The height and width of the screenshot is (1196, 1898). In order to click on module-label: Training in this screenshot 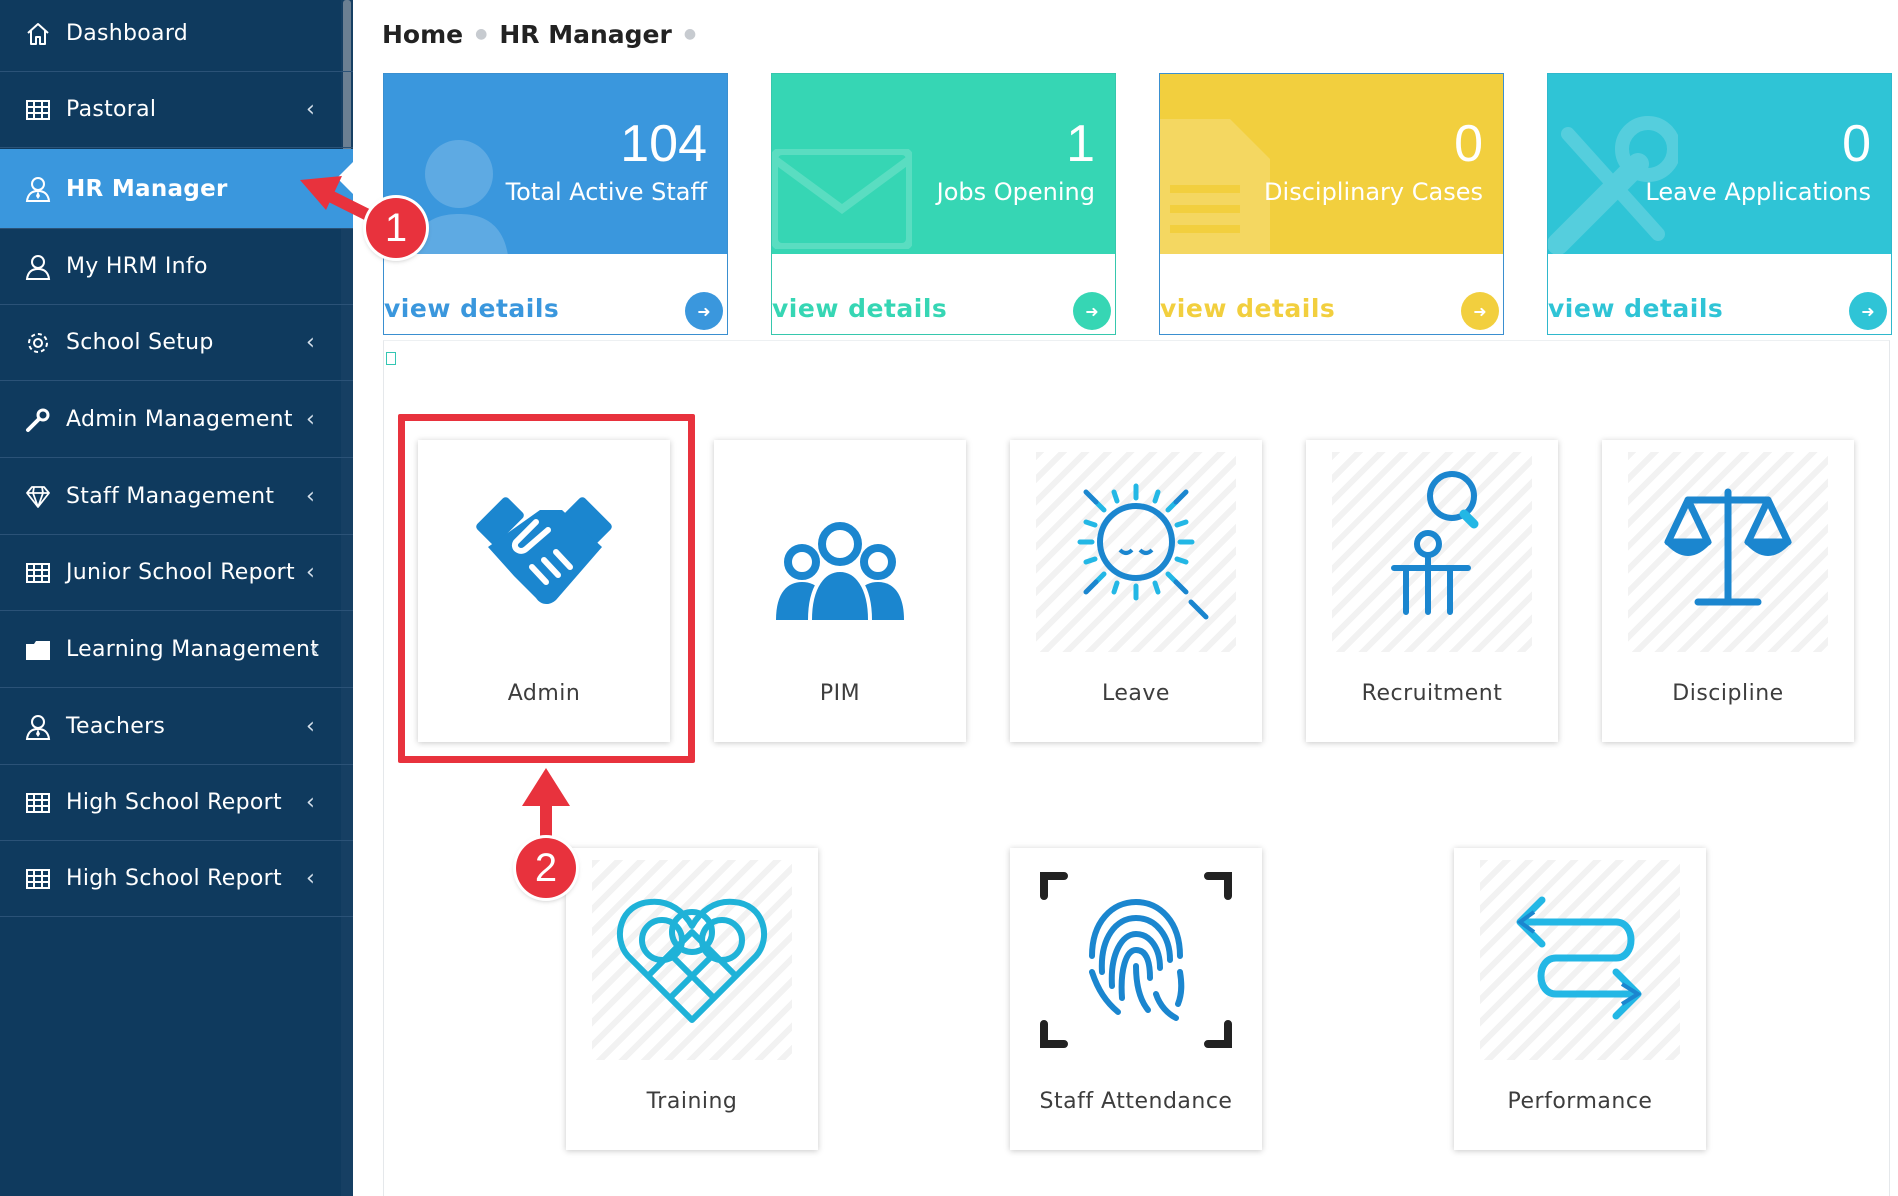, I will do `click(692, 1101)`.